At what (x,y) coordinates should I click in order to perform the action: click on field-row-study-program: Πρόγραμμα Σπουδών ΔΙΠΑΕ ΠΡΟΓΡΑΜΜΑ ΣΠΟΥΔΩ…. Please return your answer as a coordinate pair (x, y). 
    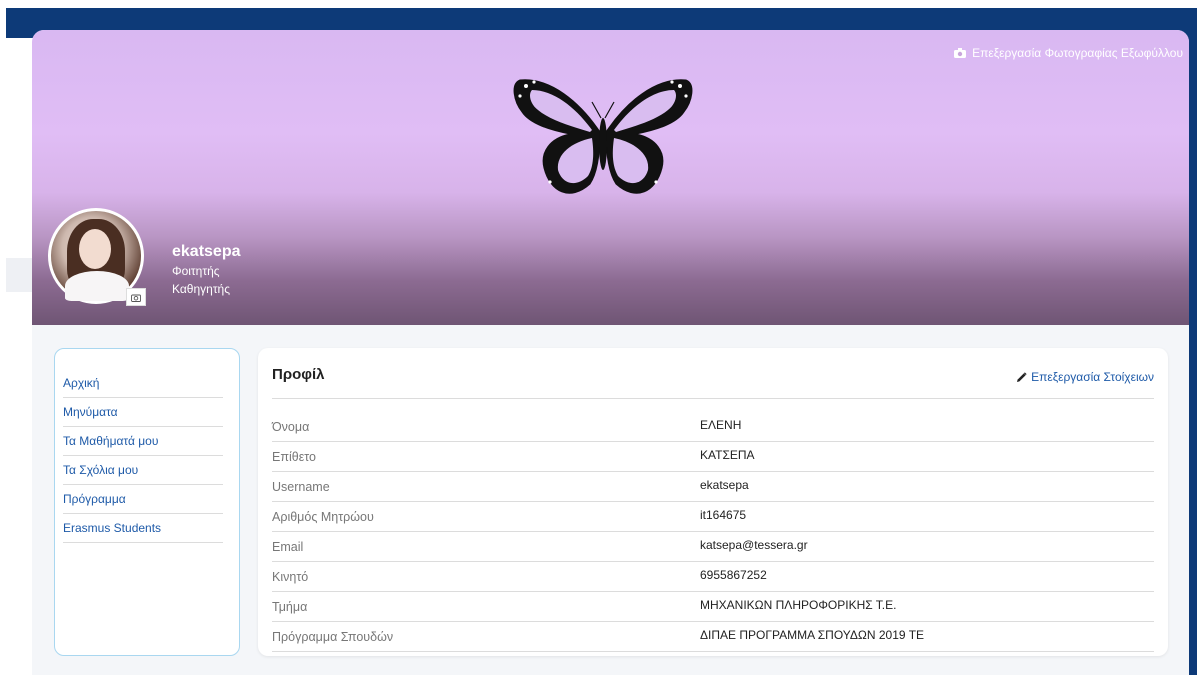
    Looking at the image, I should click on (713, 637).